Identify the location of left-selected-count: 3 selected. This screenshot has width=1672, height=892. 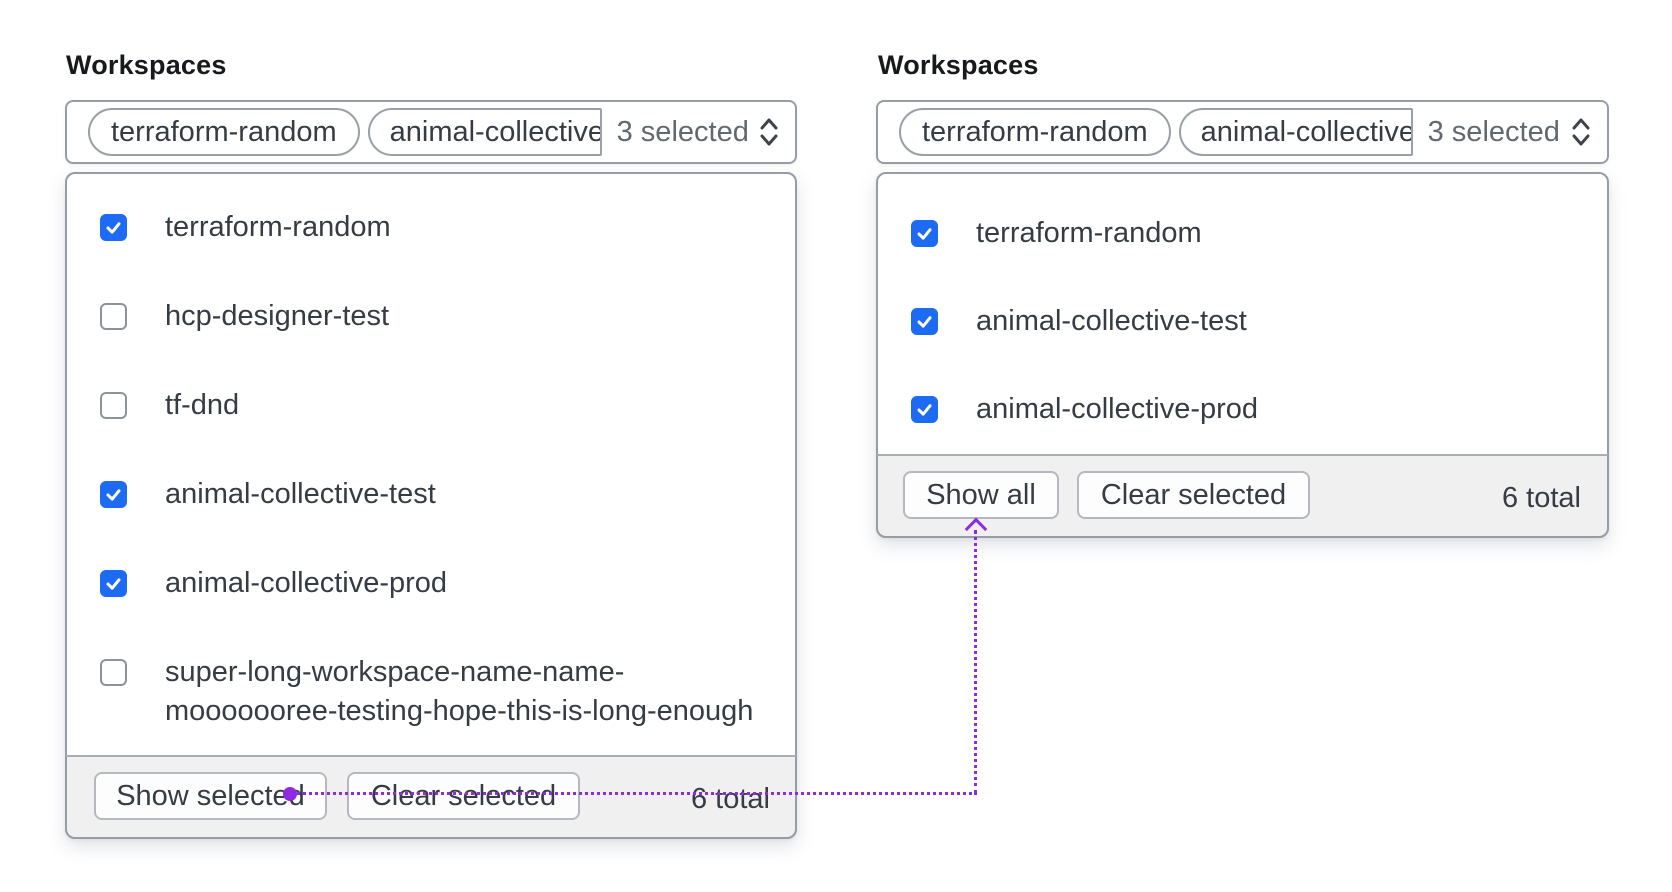
(682, 131).